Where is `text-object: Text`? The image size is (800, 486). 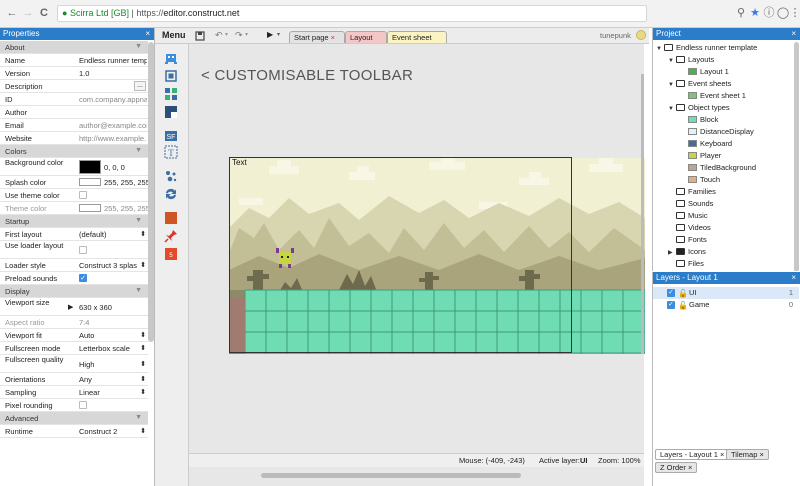
text-object: Text is located at coordinates (239, 162).